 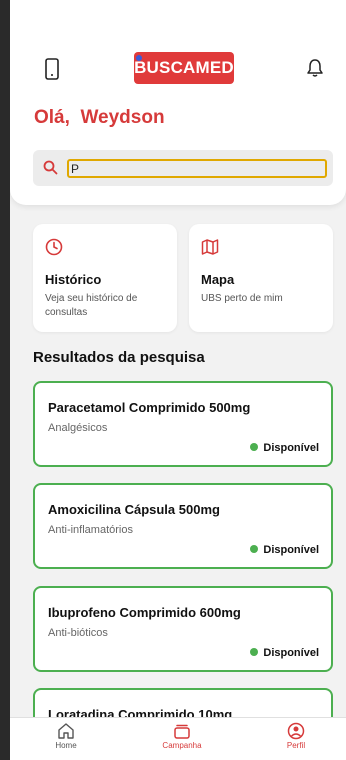 I want to click on search-bar, so click(x=183, y=168).